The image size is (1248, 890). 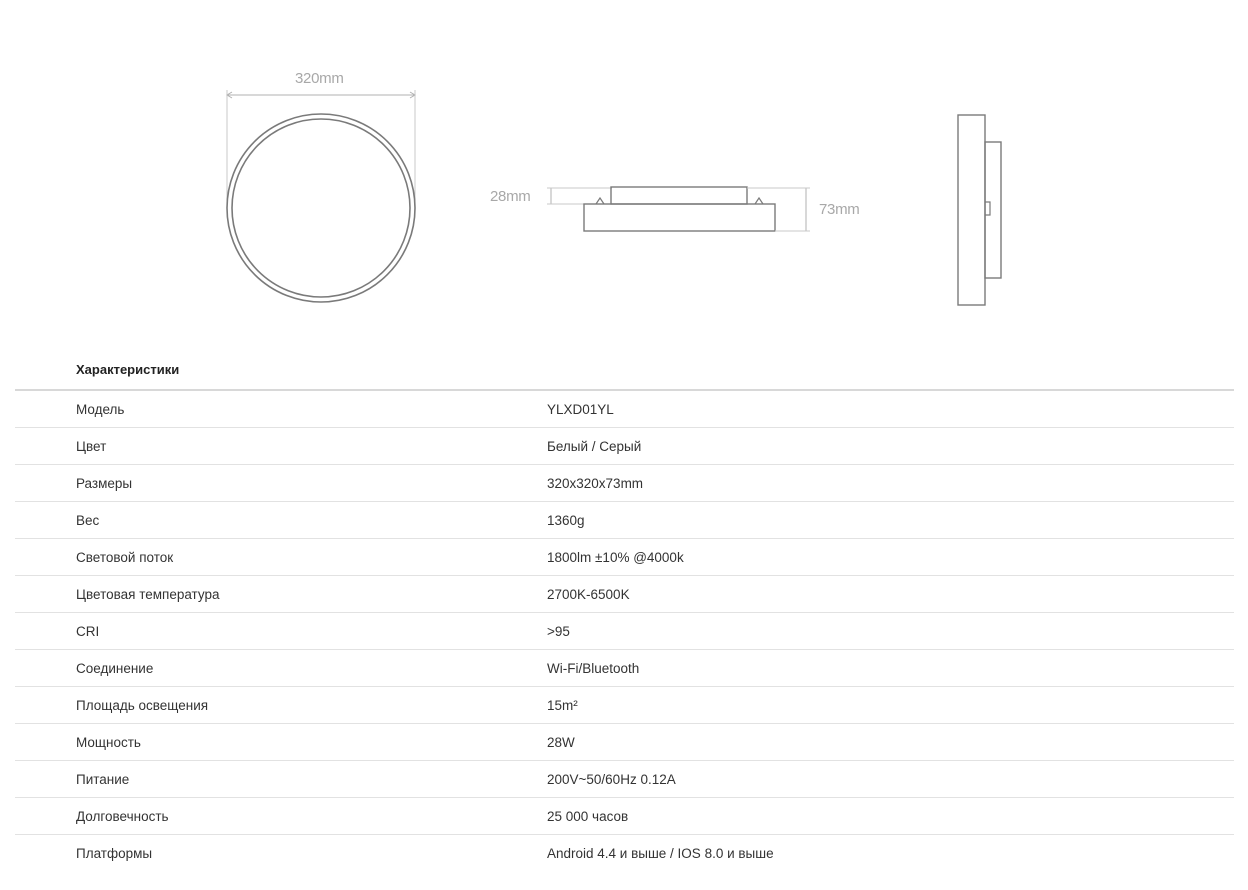 What do you see at coordinates (988, 208) in the screenshot?
I see `side-clip` at bounding box center [988, 208].